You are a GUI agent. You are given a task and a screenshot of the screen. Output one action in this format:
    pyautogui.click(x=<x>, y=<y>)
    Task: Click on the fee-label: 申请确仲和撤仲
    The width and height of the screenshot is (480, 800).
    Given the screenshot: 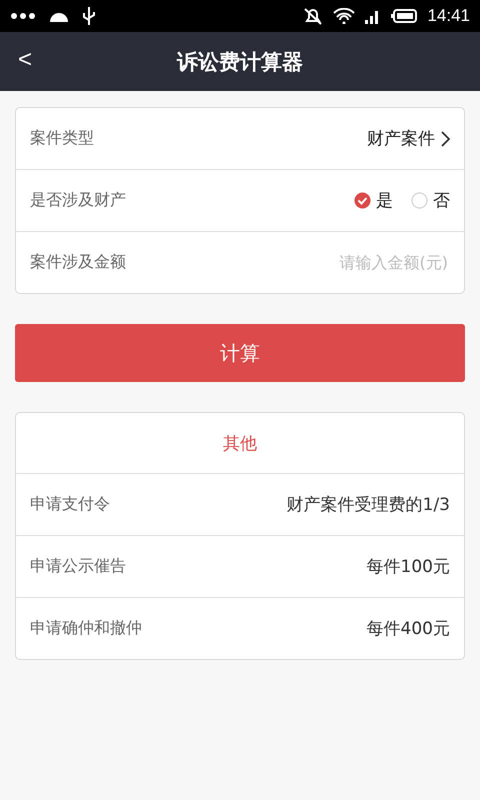 What is the action you would take?
    pyautogui.click(x=86, y=628)
    